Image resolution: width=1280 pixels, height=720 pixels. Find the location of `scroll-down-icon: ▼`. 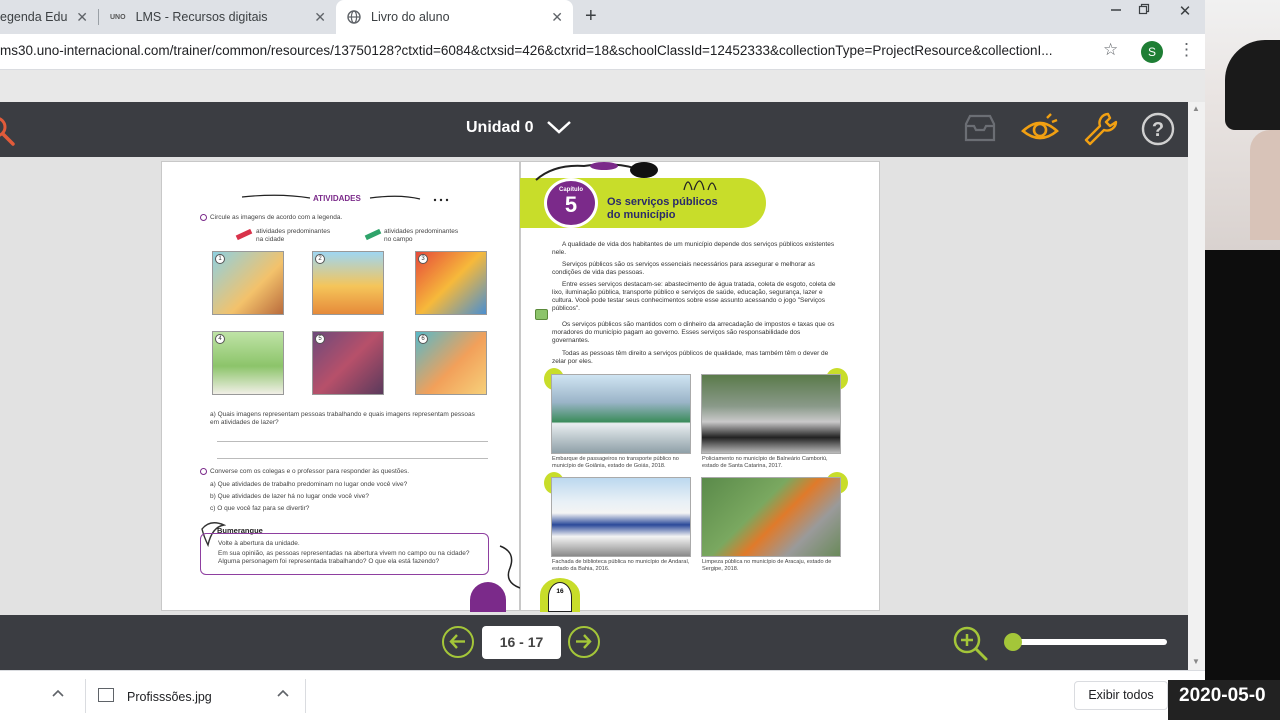

scroll-down-icon: ▼ is located at coordinates (1196, 661).